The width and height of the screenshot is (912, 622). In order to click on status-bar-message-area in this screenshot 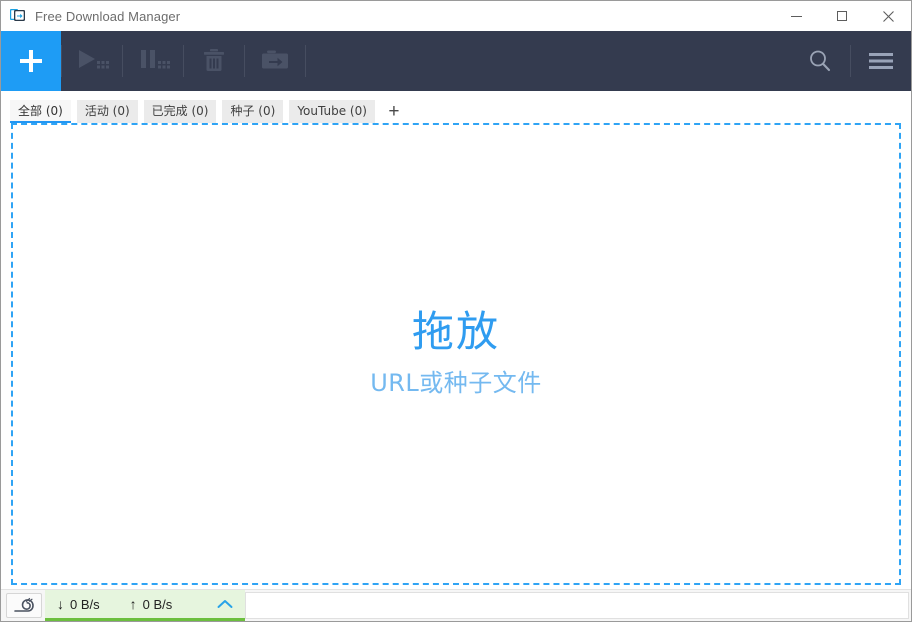, I will do `click(577, 605)`.